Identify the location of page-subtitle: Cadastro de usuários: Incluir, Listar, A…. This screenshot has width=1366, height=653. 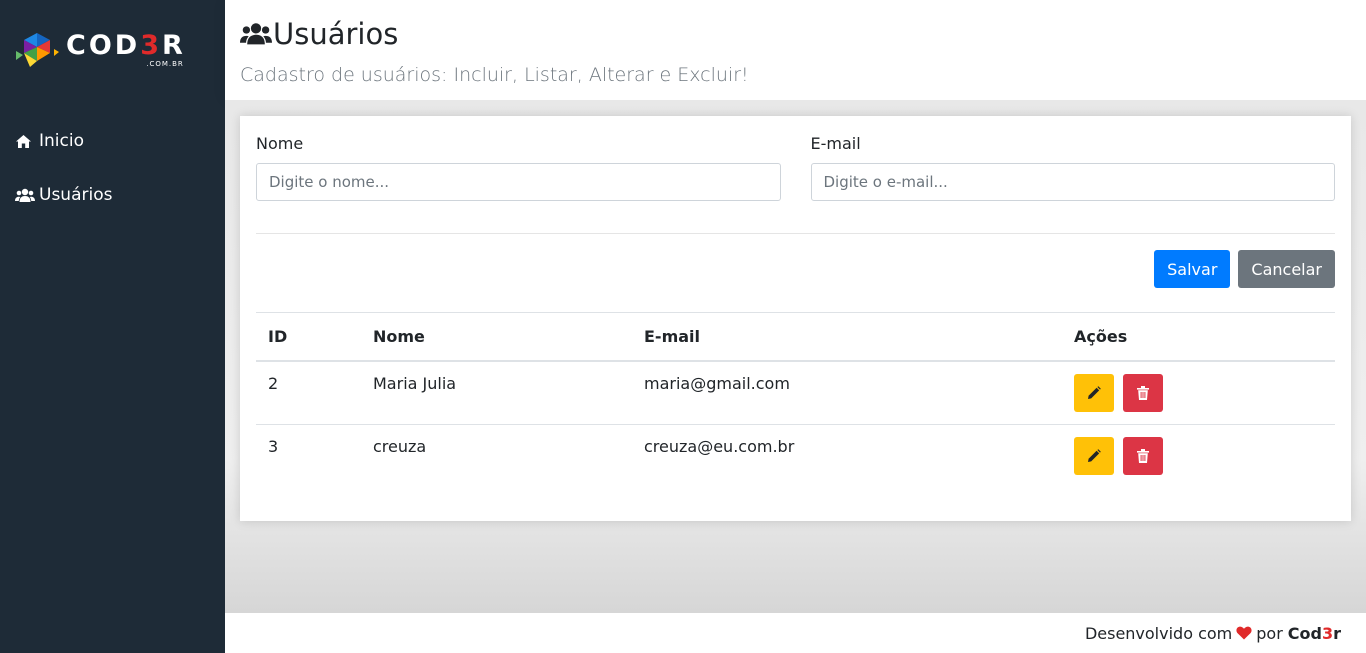
(494, 75).